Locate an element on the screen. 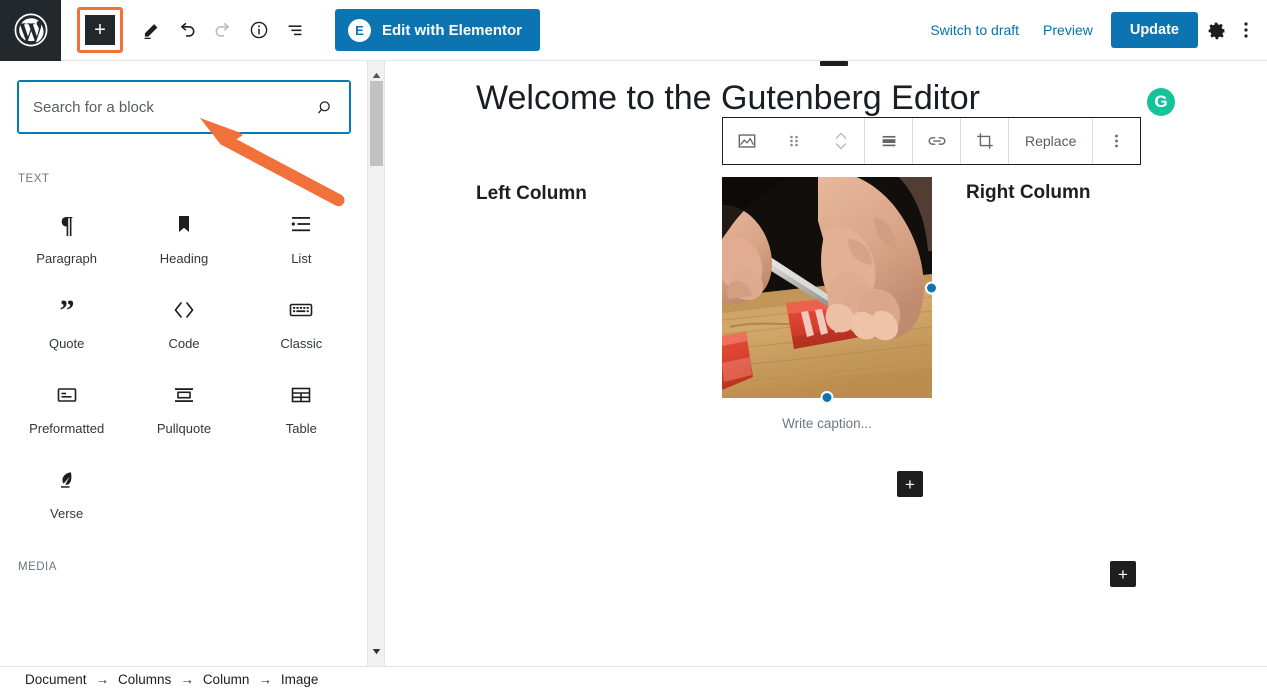  block-search-box is located at coordinates (184, 107).